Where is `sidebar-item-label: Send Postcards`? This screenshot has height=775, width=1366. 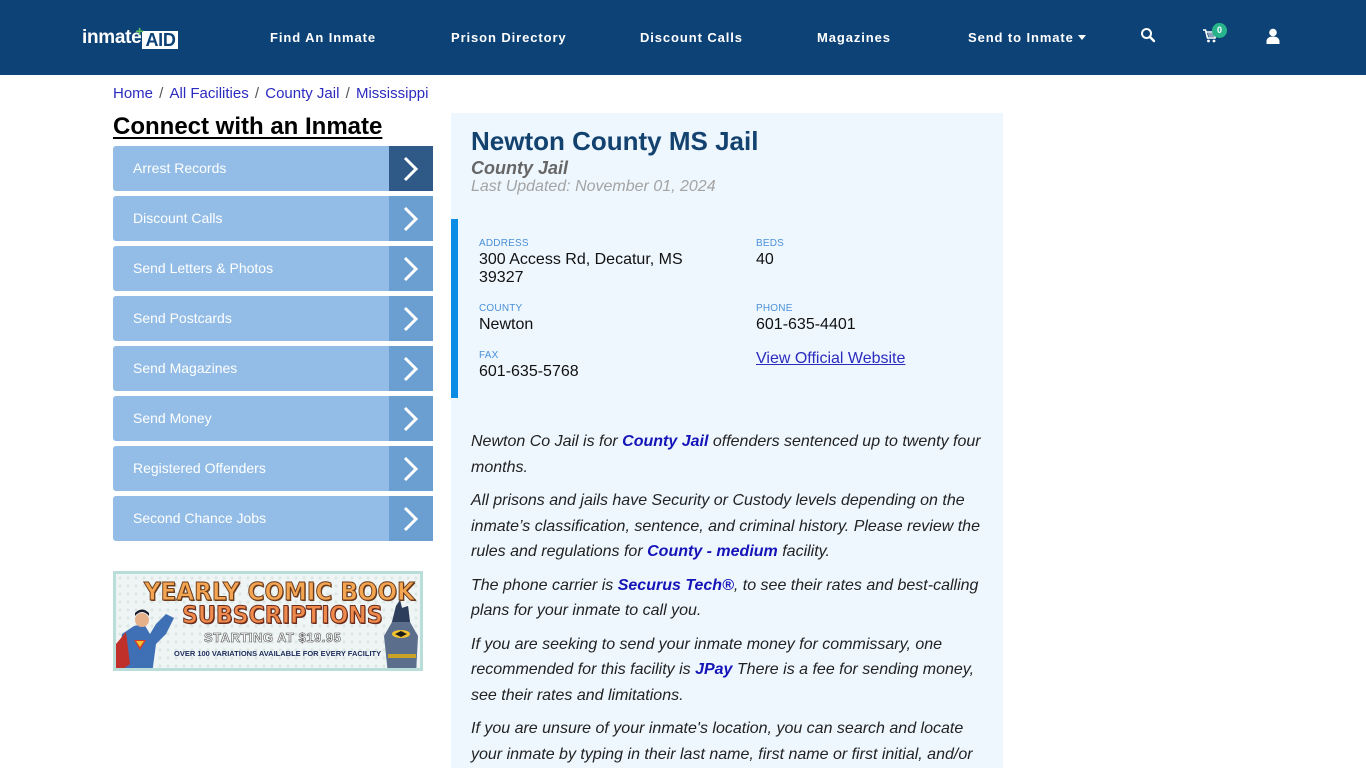 sidebar-item-label: Send Postcards is located at coordinates (182, 318).